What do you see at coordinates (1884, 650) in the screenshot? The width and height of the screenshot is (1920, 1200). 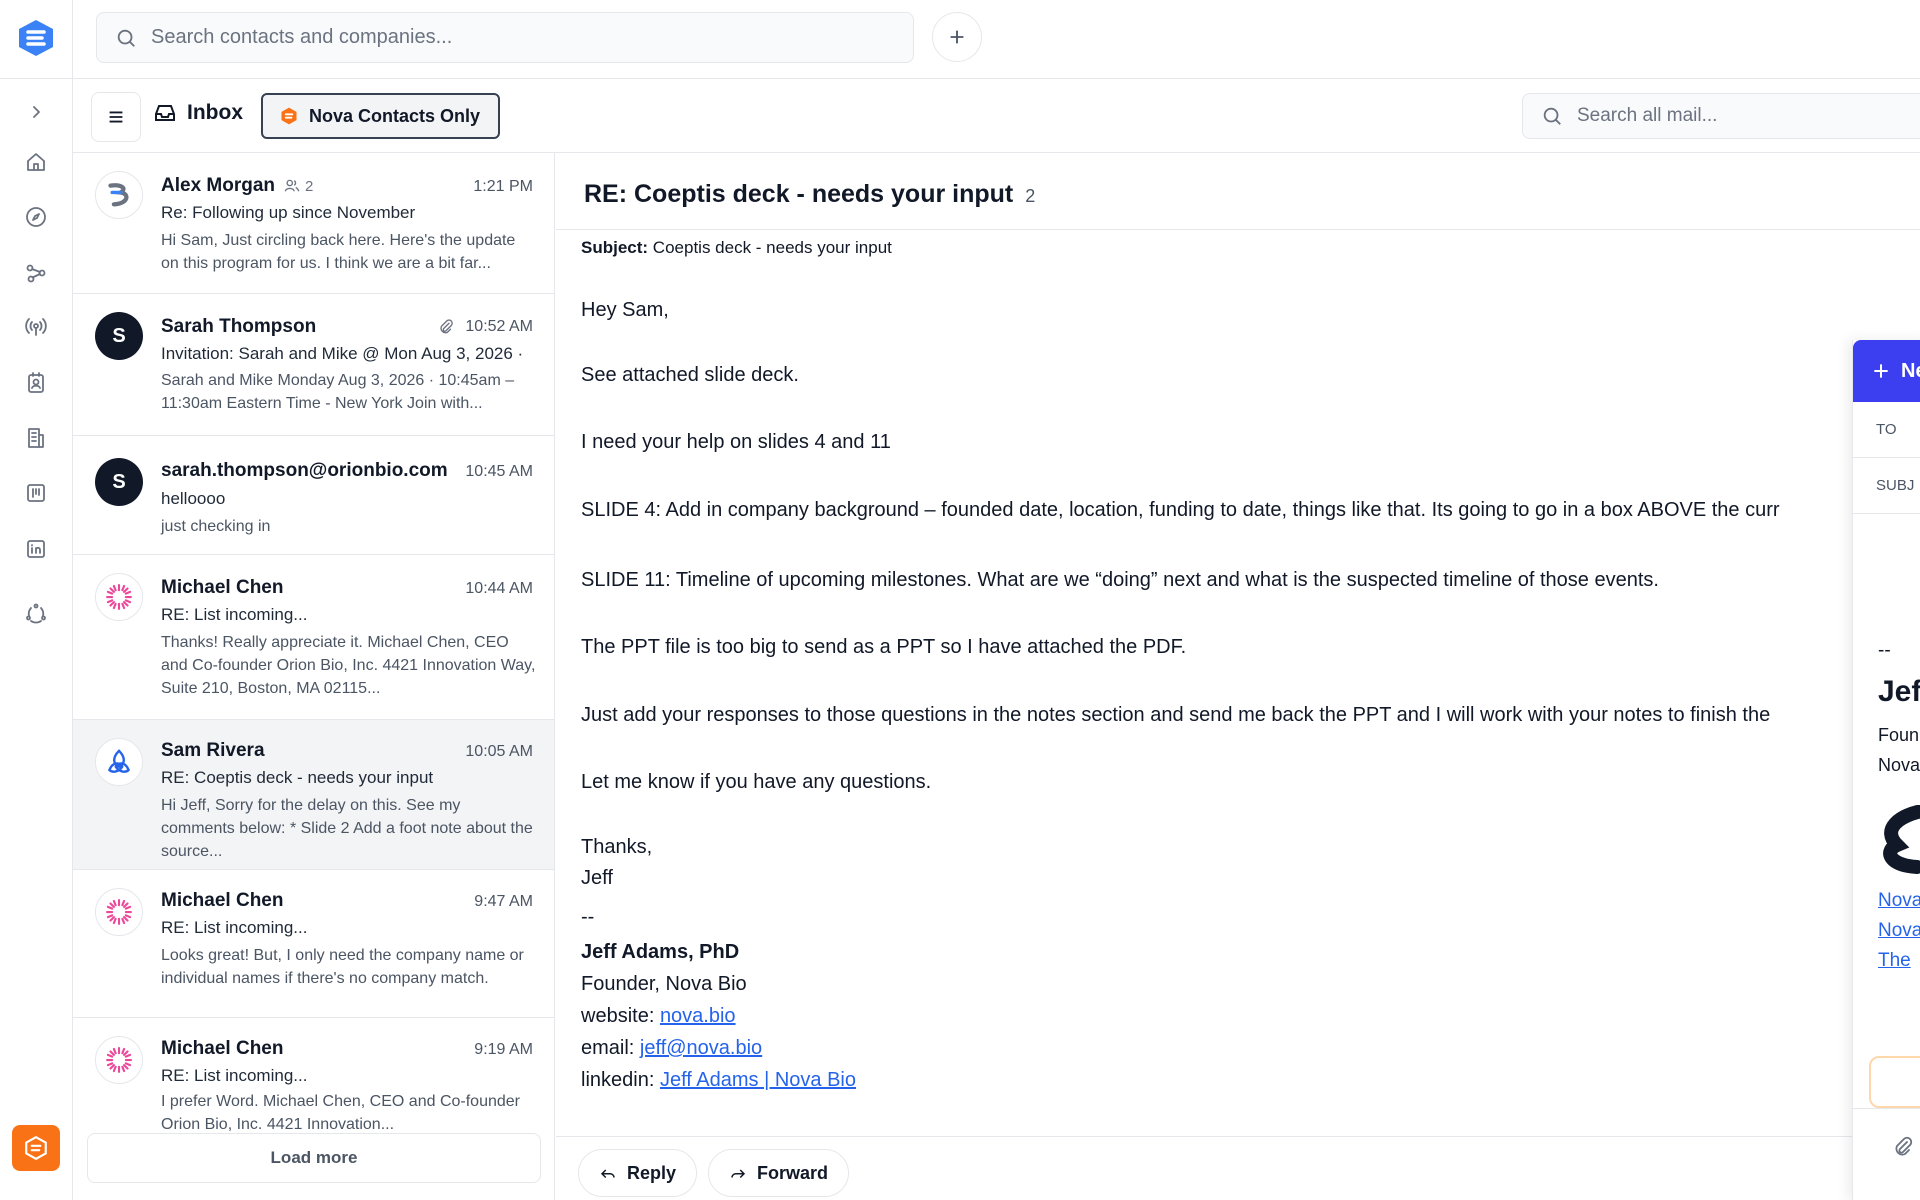 I see `compose-sig-sep: --` at bounding box center [1884, 650].